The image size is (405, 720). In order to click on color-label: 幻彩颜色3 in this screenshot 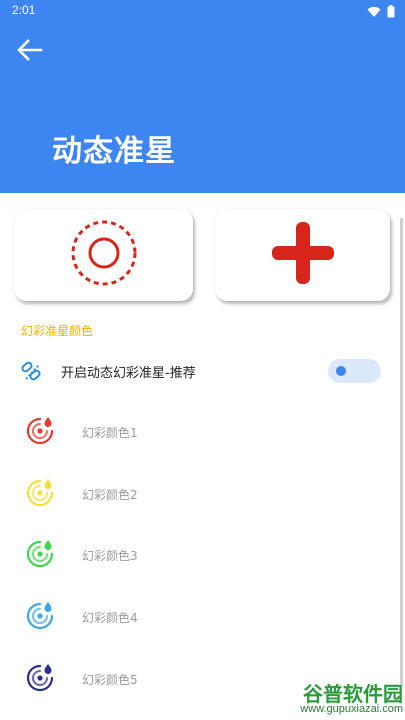, I will do `click(110, 556)`.